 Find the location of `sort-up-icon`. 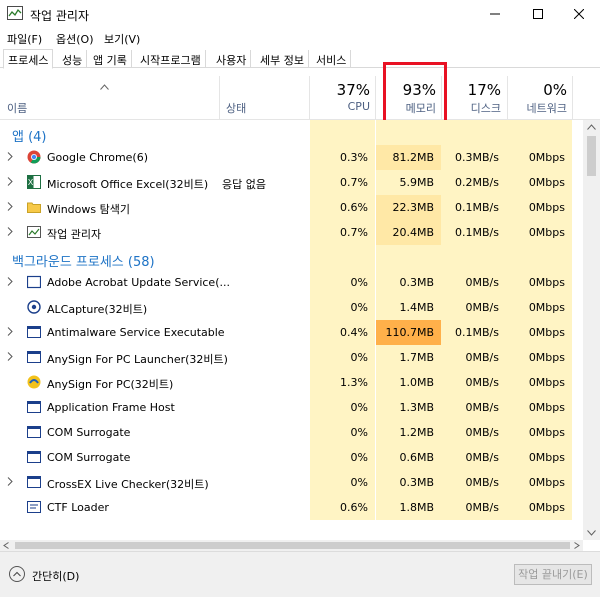

sort-up-icon is located at coordinates (104, 86).